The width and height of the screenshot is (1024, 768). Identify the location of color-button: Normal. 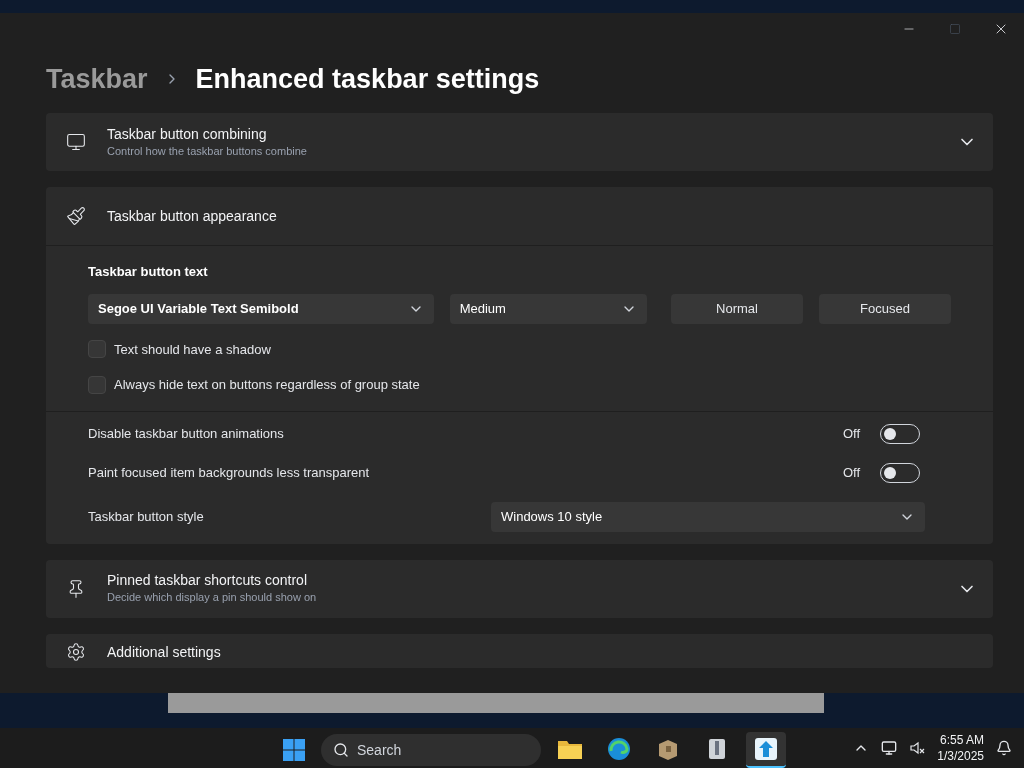
(737, 308).